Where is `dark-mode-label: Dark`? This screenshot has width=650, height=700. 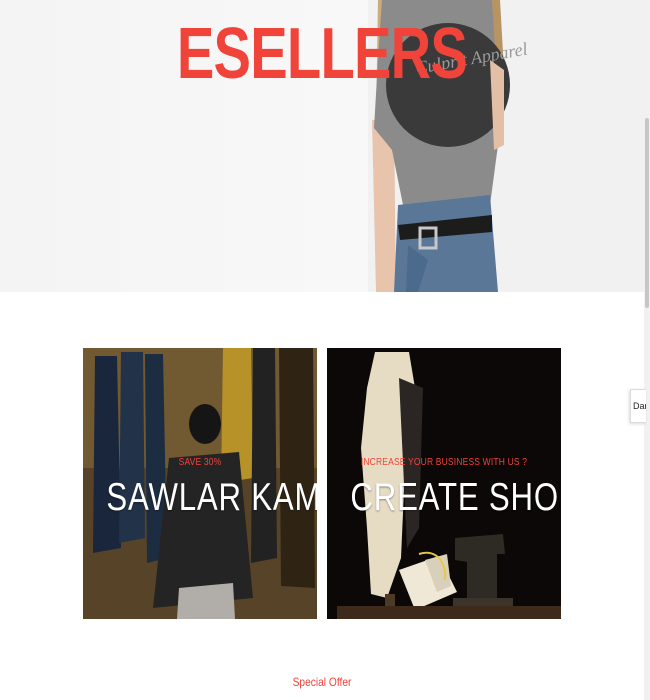
dark-mode-label: Dark is located at coordinates (639, 406).